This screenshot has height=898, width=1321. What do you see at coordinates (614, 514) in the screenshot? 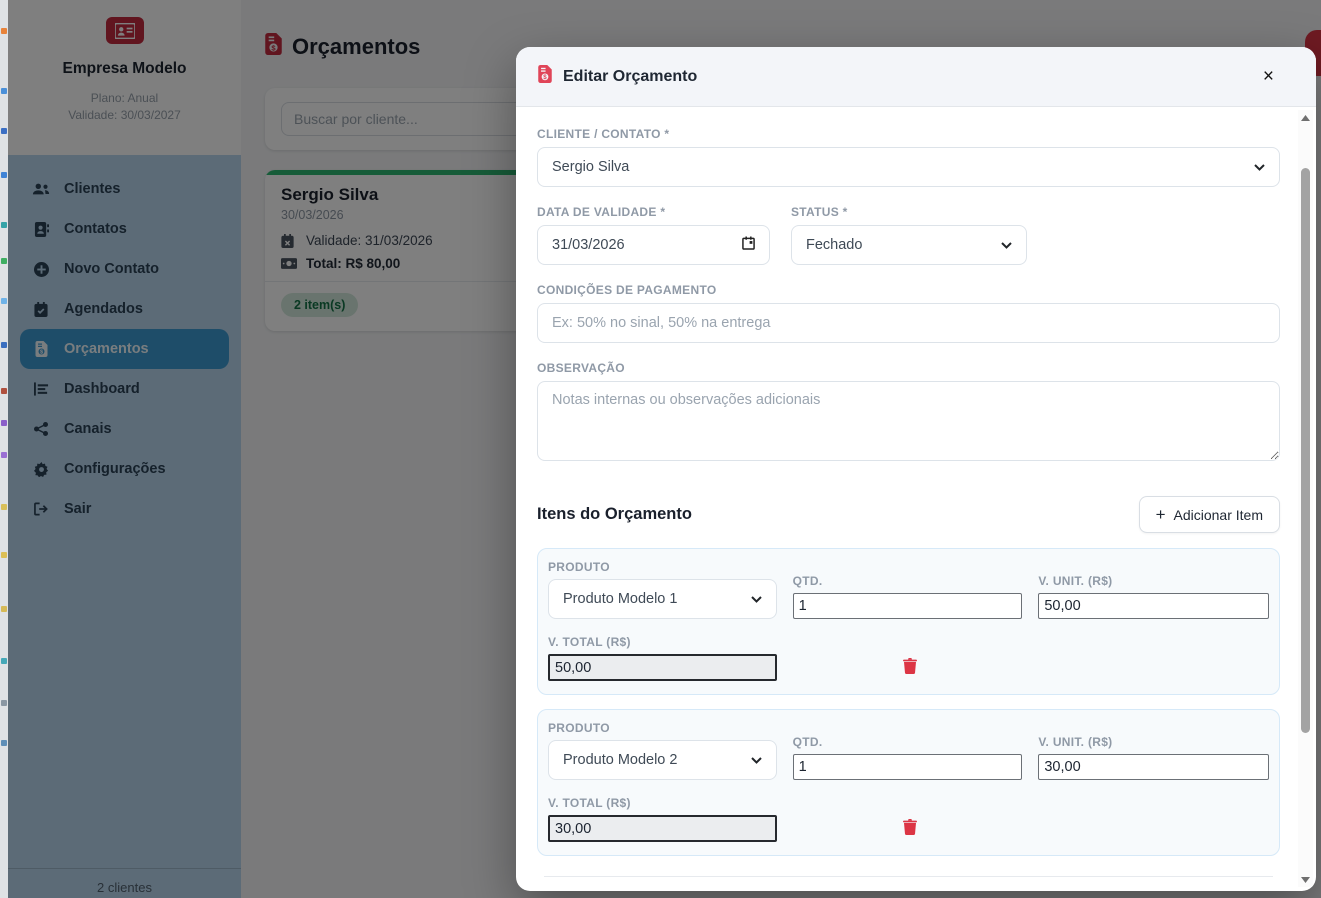
I see `items-section-title: Itens do Orçamento` at bounding box center [614, 514].